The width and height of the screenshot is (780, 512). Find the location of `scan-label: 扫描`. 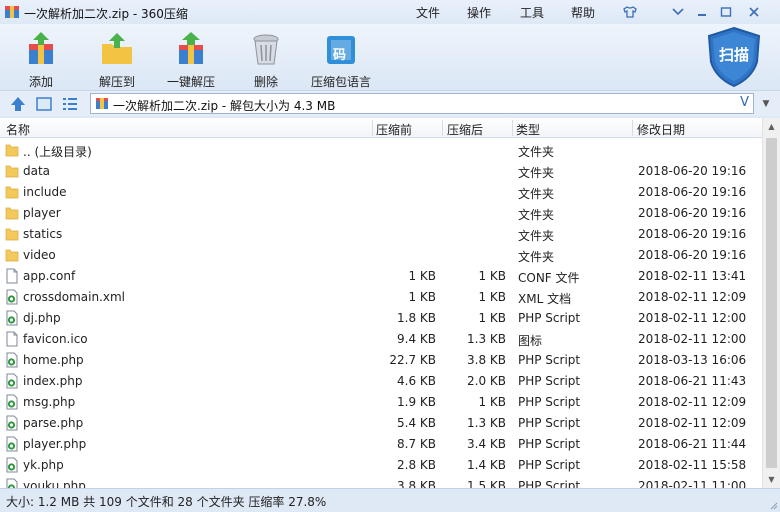

scan-label: 扫描 is located at coordinates (733, 55).